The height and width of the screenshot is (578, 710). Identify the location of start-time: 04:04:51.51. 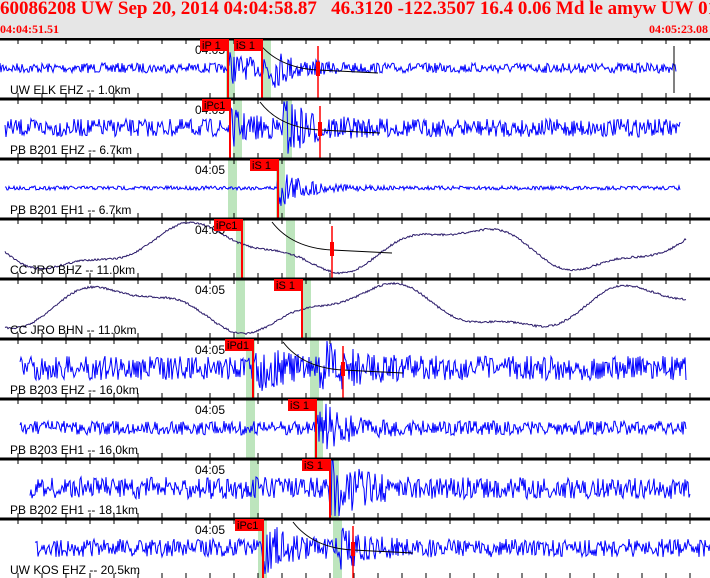
(29, 29).